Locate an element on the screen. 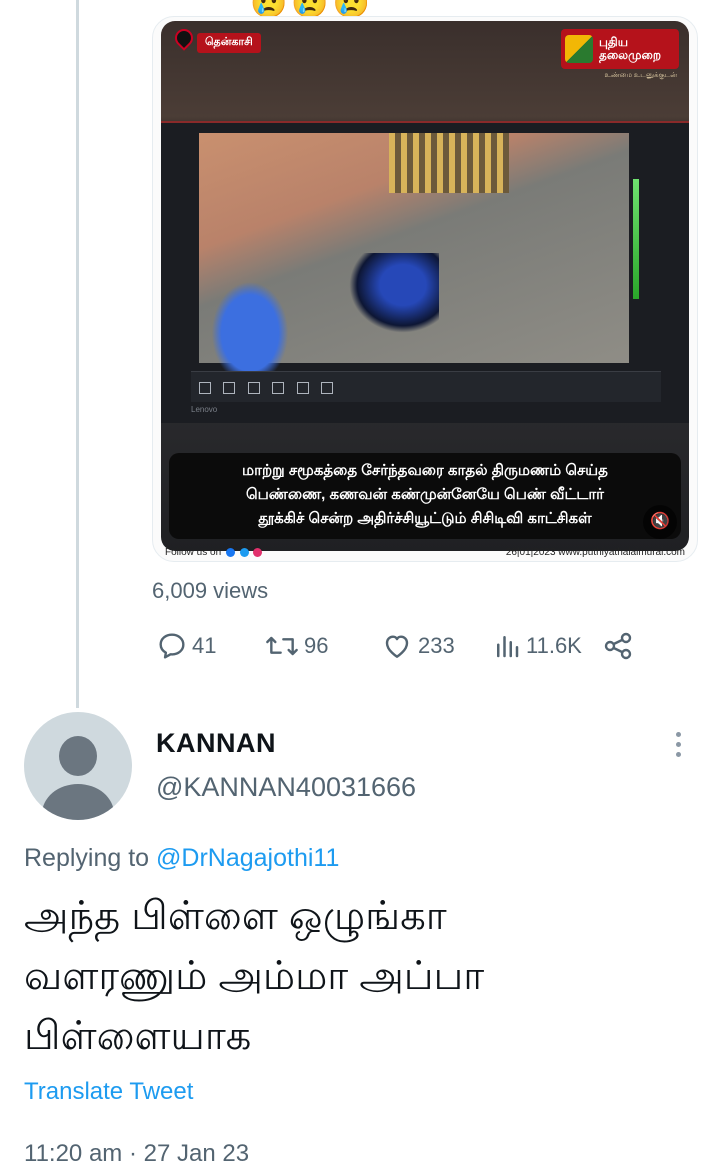 The height and width of the screenshot is (1168, 720). channel-logo-mark is located at coordinates (579, 49).